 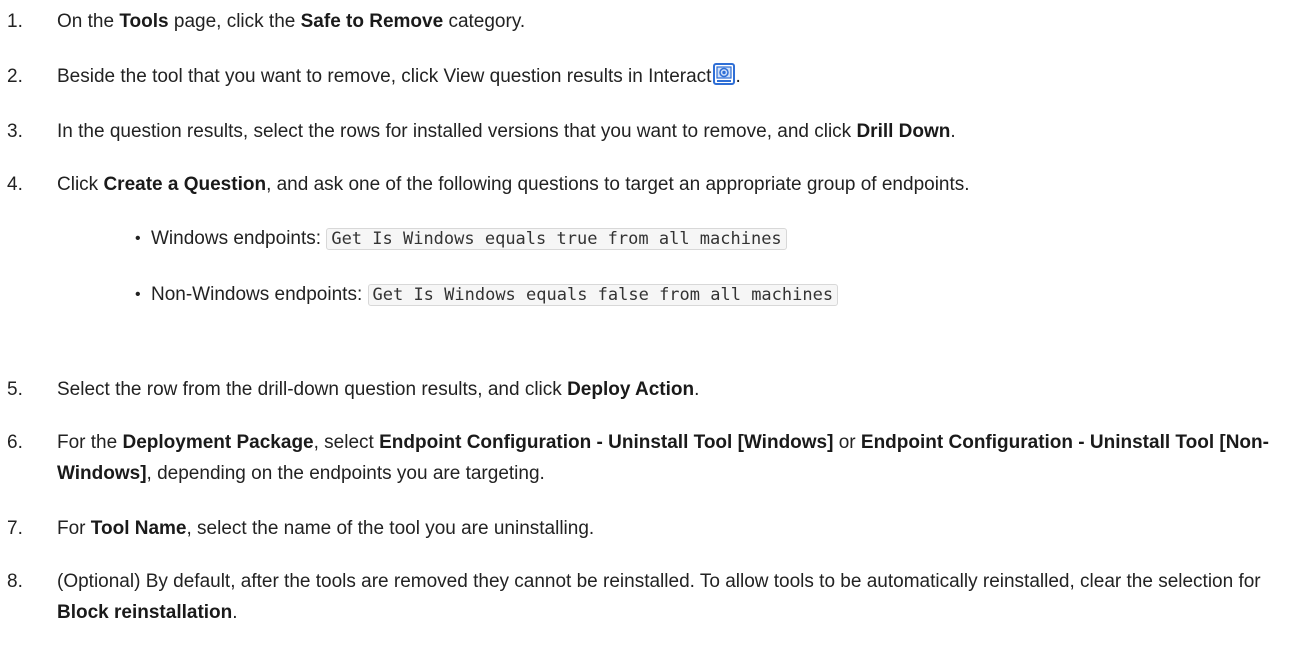 I want to click on deployment-package-ref: Deployment Package, so click(x=218, y=442).